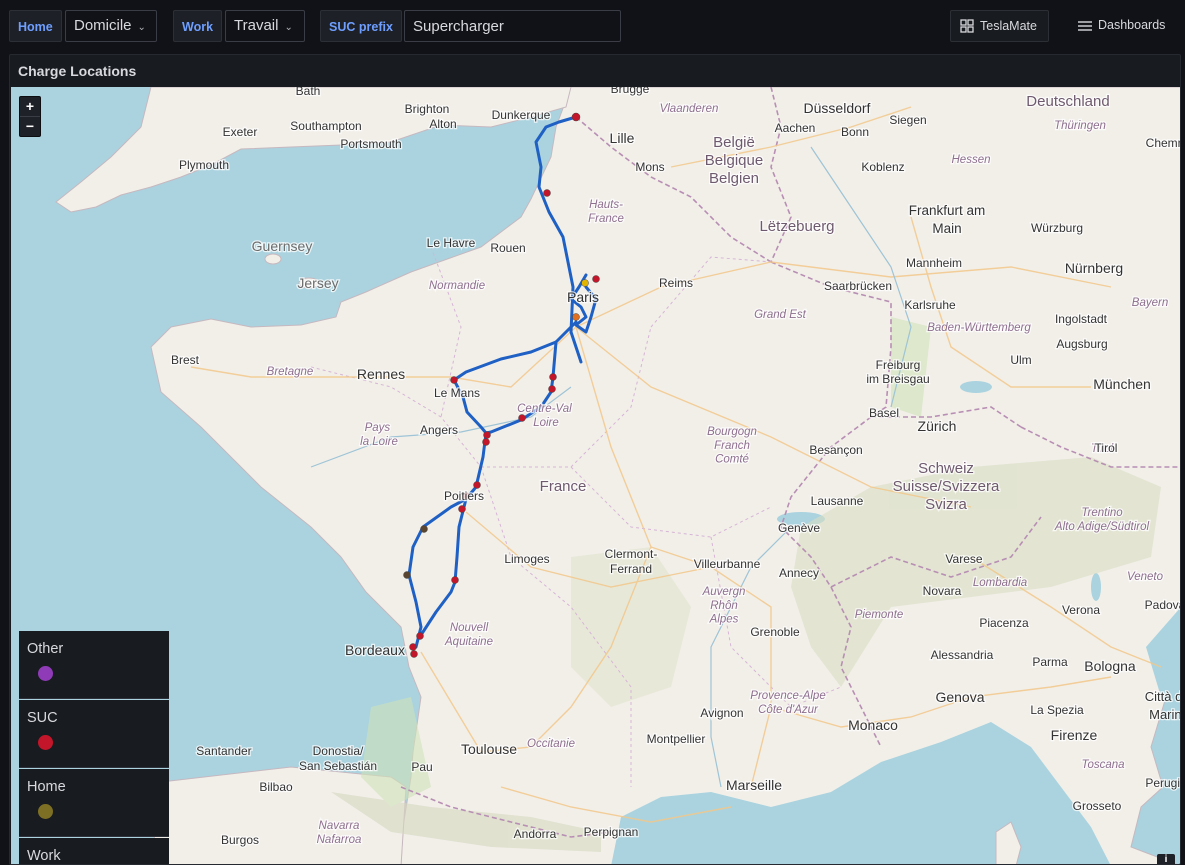 The image size is (1185, 865). Describe the element at coordinates (934, 263) in the screenshot. I see `city-label: Mannheim` at that location.